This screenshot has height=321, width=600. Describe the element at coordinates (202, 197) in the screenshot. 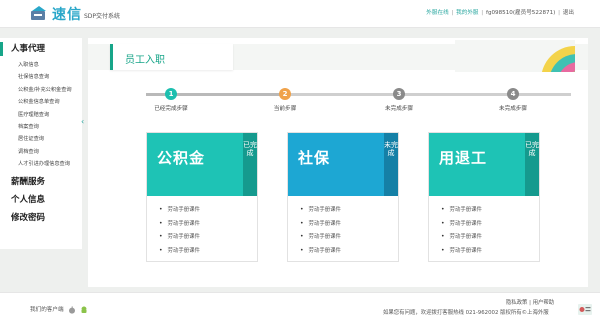

I see `card-housing-fund: 公积金 已完成 劳动手册课件 劳动手册课件 劳动手册课件 劳动手册课件` at that location.